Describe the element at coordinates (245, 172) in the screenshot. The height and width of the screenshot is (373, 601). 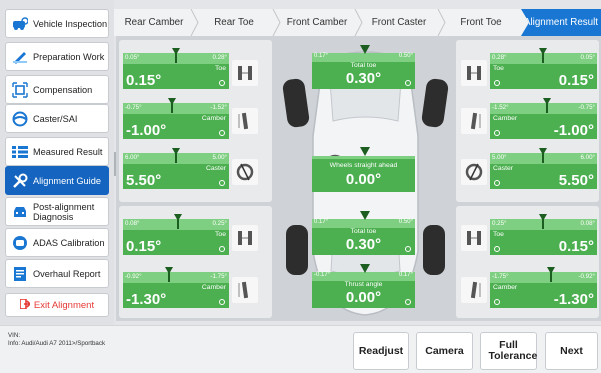
I see `caster-wheel-icon` at that location.